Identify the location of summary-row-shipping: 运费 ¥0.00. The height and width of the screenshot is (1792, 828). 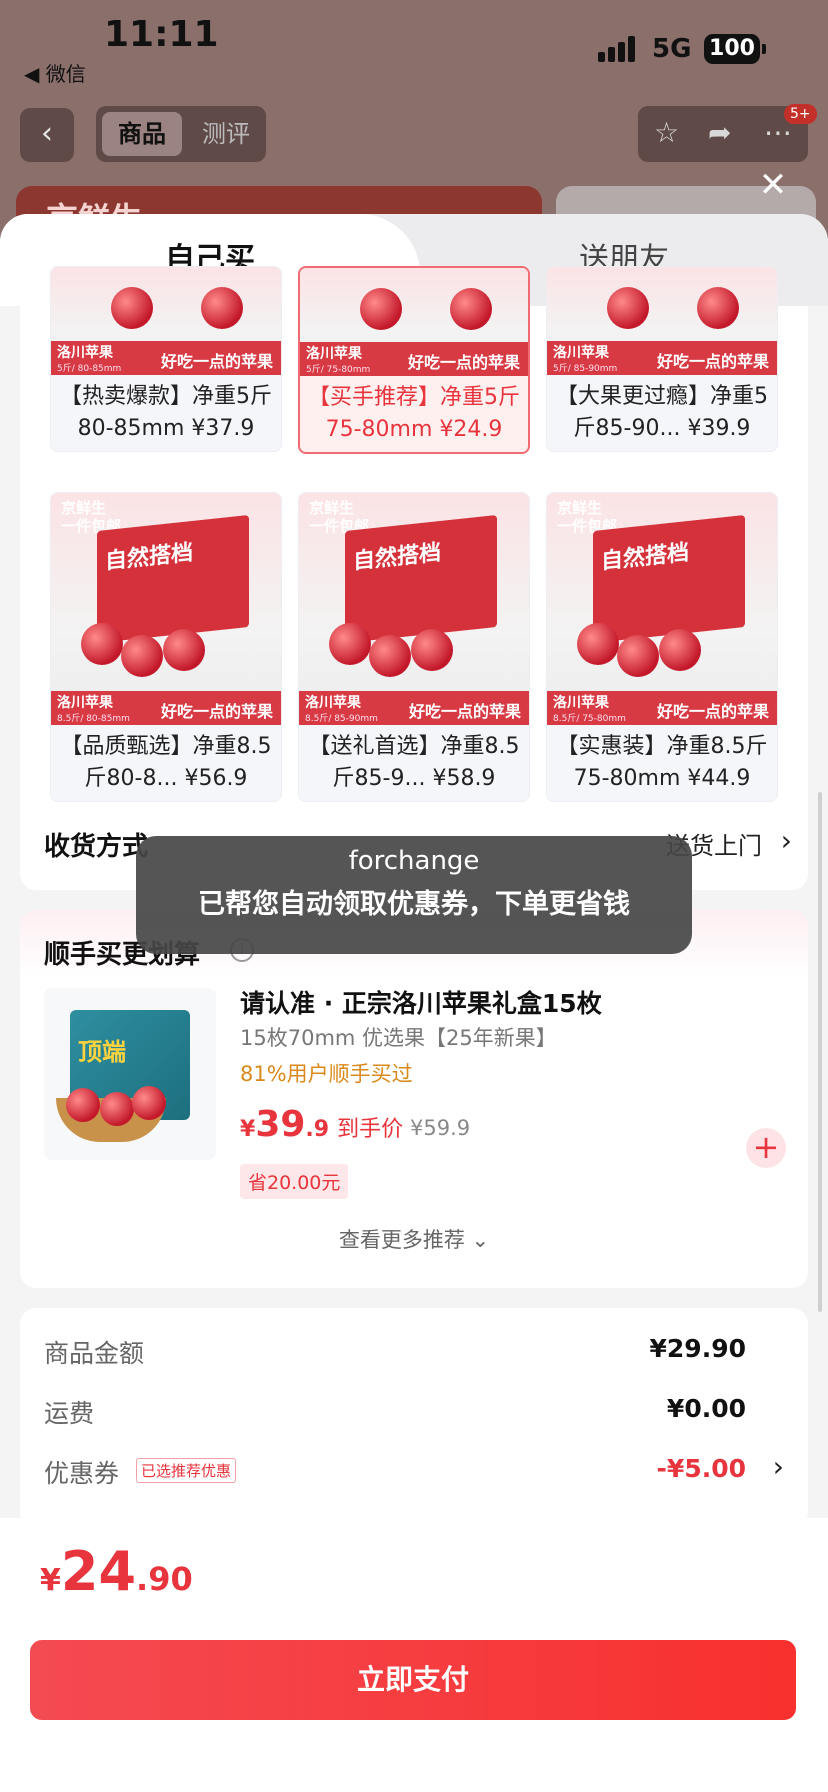
(395, 1411).